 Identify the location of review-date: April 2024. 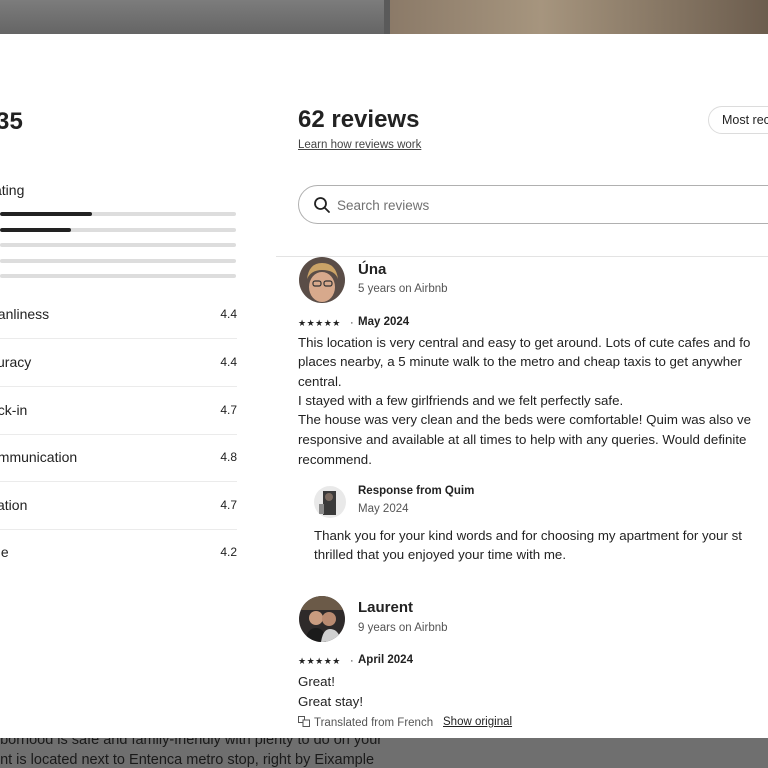
(385, 660).